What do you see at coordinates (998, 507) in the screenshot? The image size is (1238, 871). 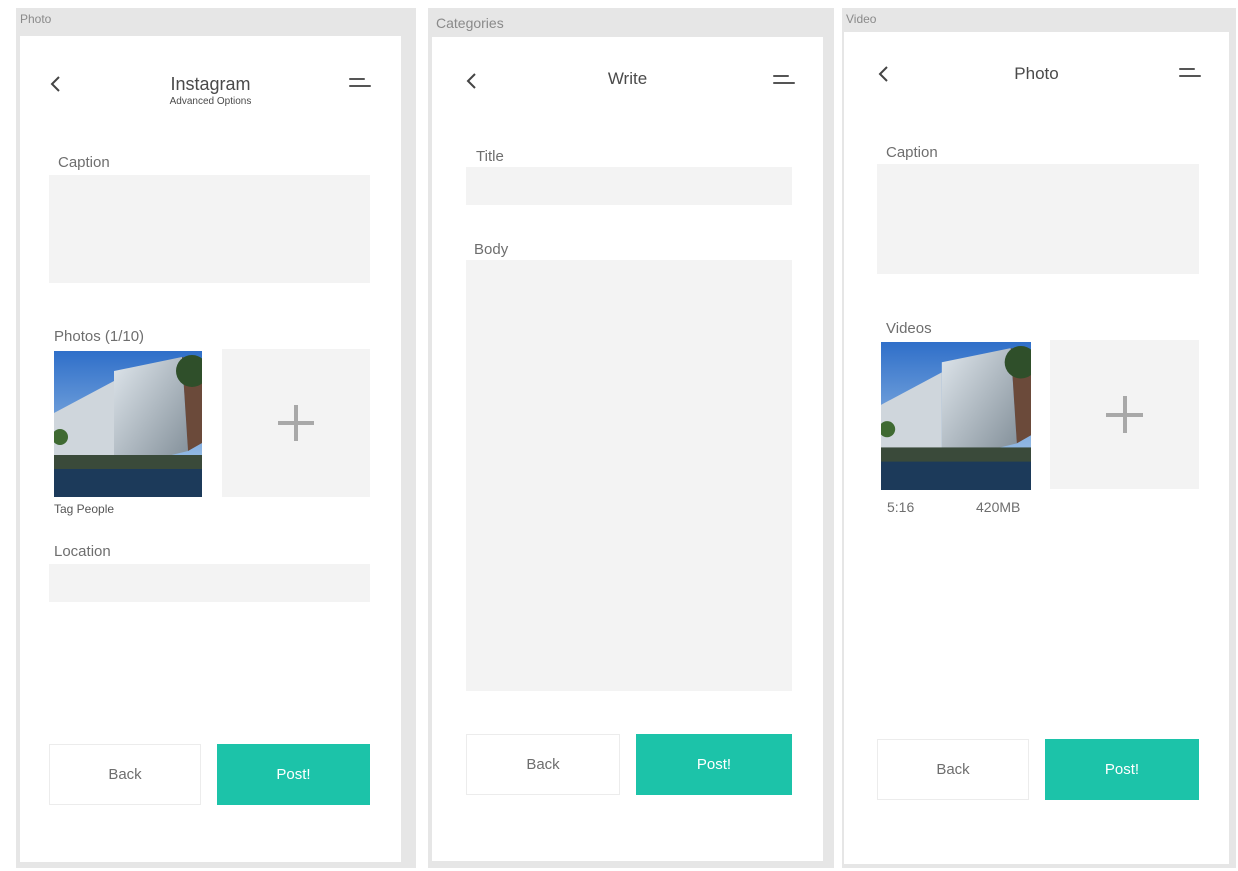 I see `video-file-size: 420MB` at bounding box center [998, 507].